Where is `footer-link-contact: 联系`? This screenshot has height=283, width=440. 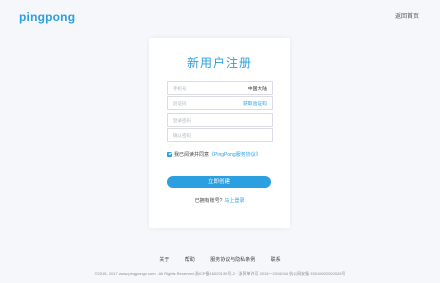
footer-link-contact: 联系 is located at coordinates (276, 260).